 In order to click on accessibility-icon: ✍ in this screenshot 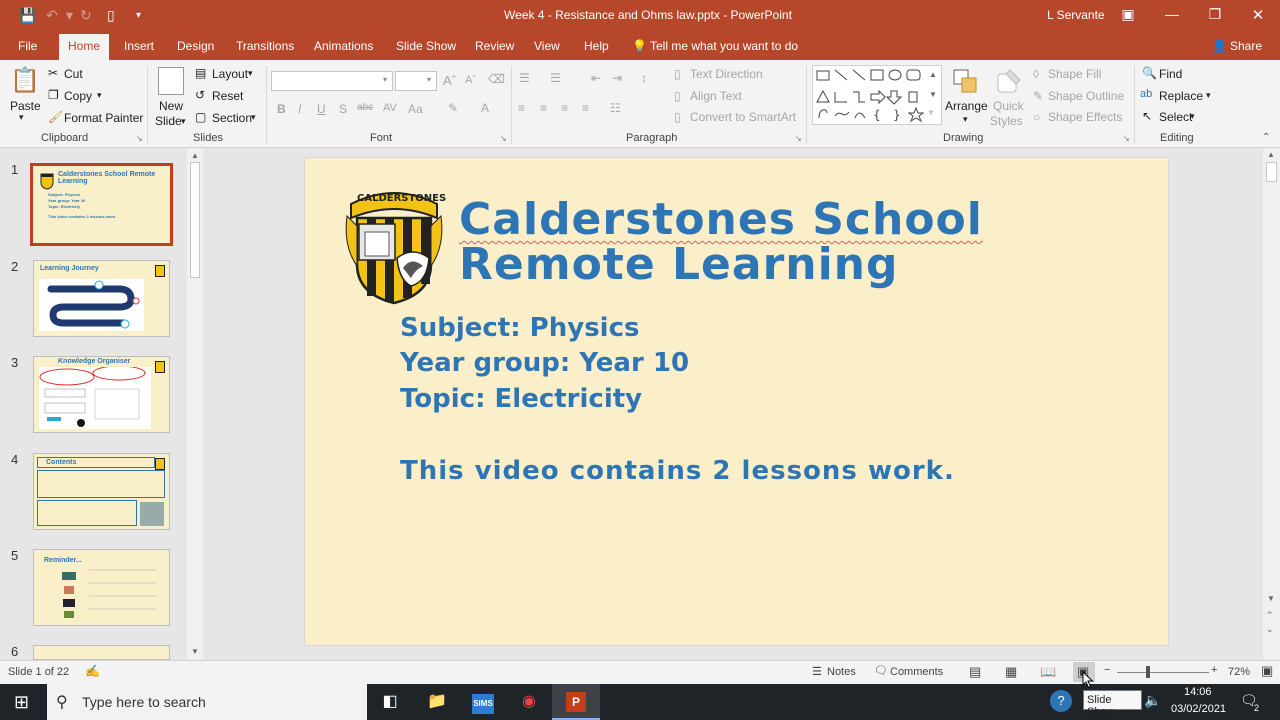, I will do `click(92, 671)`.